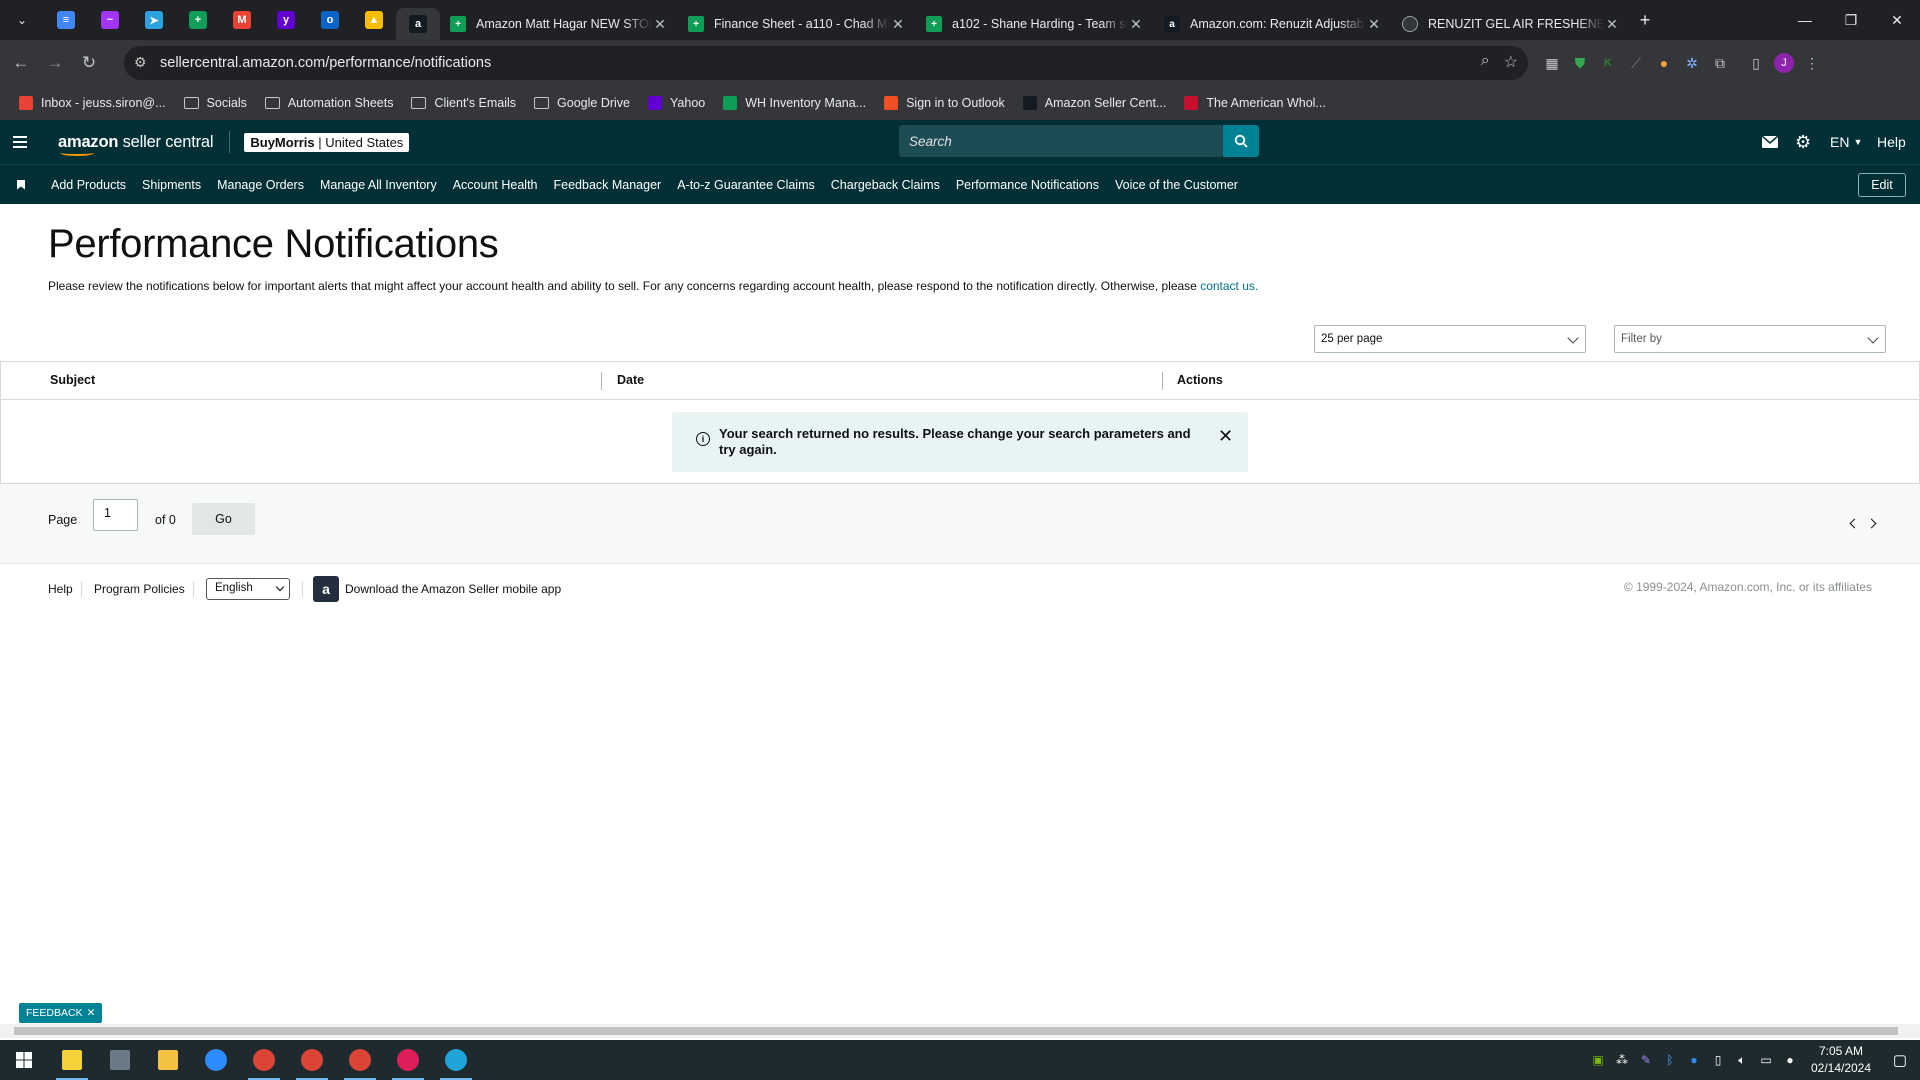 This screenshot has width=1920, height=1080. What do you see at coordinates (1511, 62) in the screenshot?
I see `bookmark-star-icon: ☆` at bounding box center [1511, 62].